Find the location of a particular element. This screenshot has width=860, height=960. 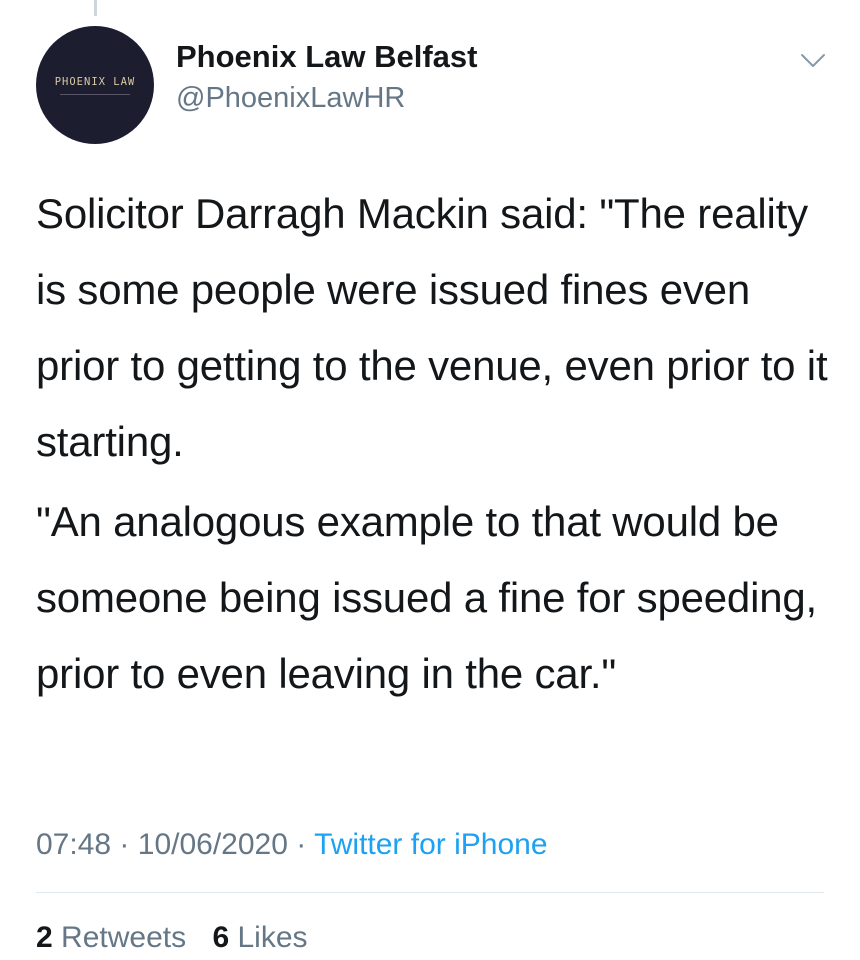

author-display-name: Phoenix Law Belfast is located at coordinates (326, 57).